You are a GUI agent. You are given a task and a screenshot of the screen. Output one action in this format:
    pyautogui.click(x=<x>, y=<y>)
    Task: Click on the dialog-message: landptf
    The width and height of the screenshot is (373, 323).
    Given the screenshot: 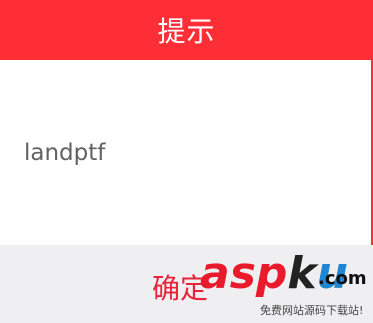 What is the action you would take?
    pyautogui.click(x=65, y=153)
    